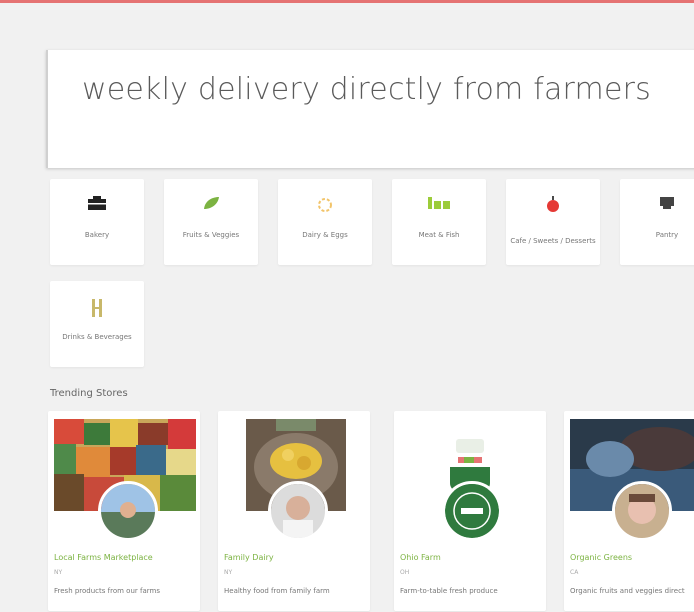 The image size is (694, 612). What do you see at coordinates (211, 205) in the screenshot?
I see `leaf-icon` at bounding box center [211, 205].